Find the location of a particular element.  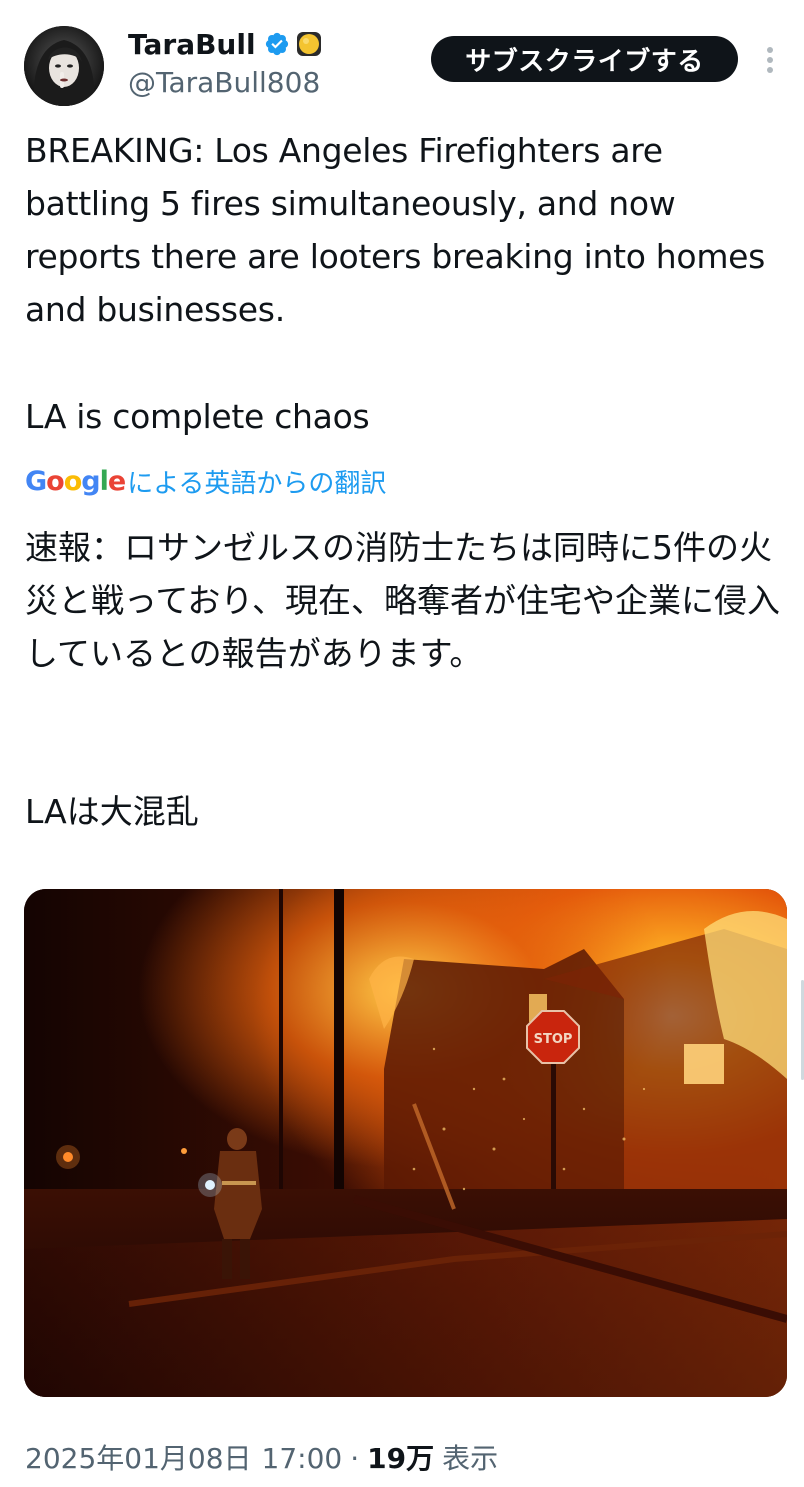

google-logo: Google is located at coordinates (75, 481).